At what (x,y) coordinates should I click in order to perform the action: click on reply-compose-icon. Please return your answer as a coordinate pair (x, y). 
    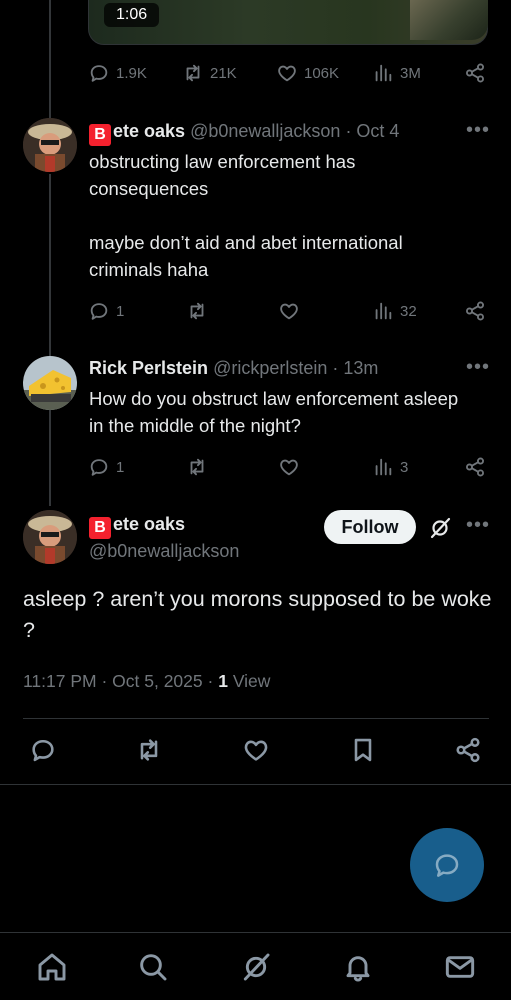
    Looking at the image, I should click on (447, 865).